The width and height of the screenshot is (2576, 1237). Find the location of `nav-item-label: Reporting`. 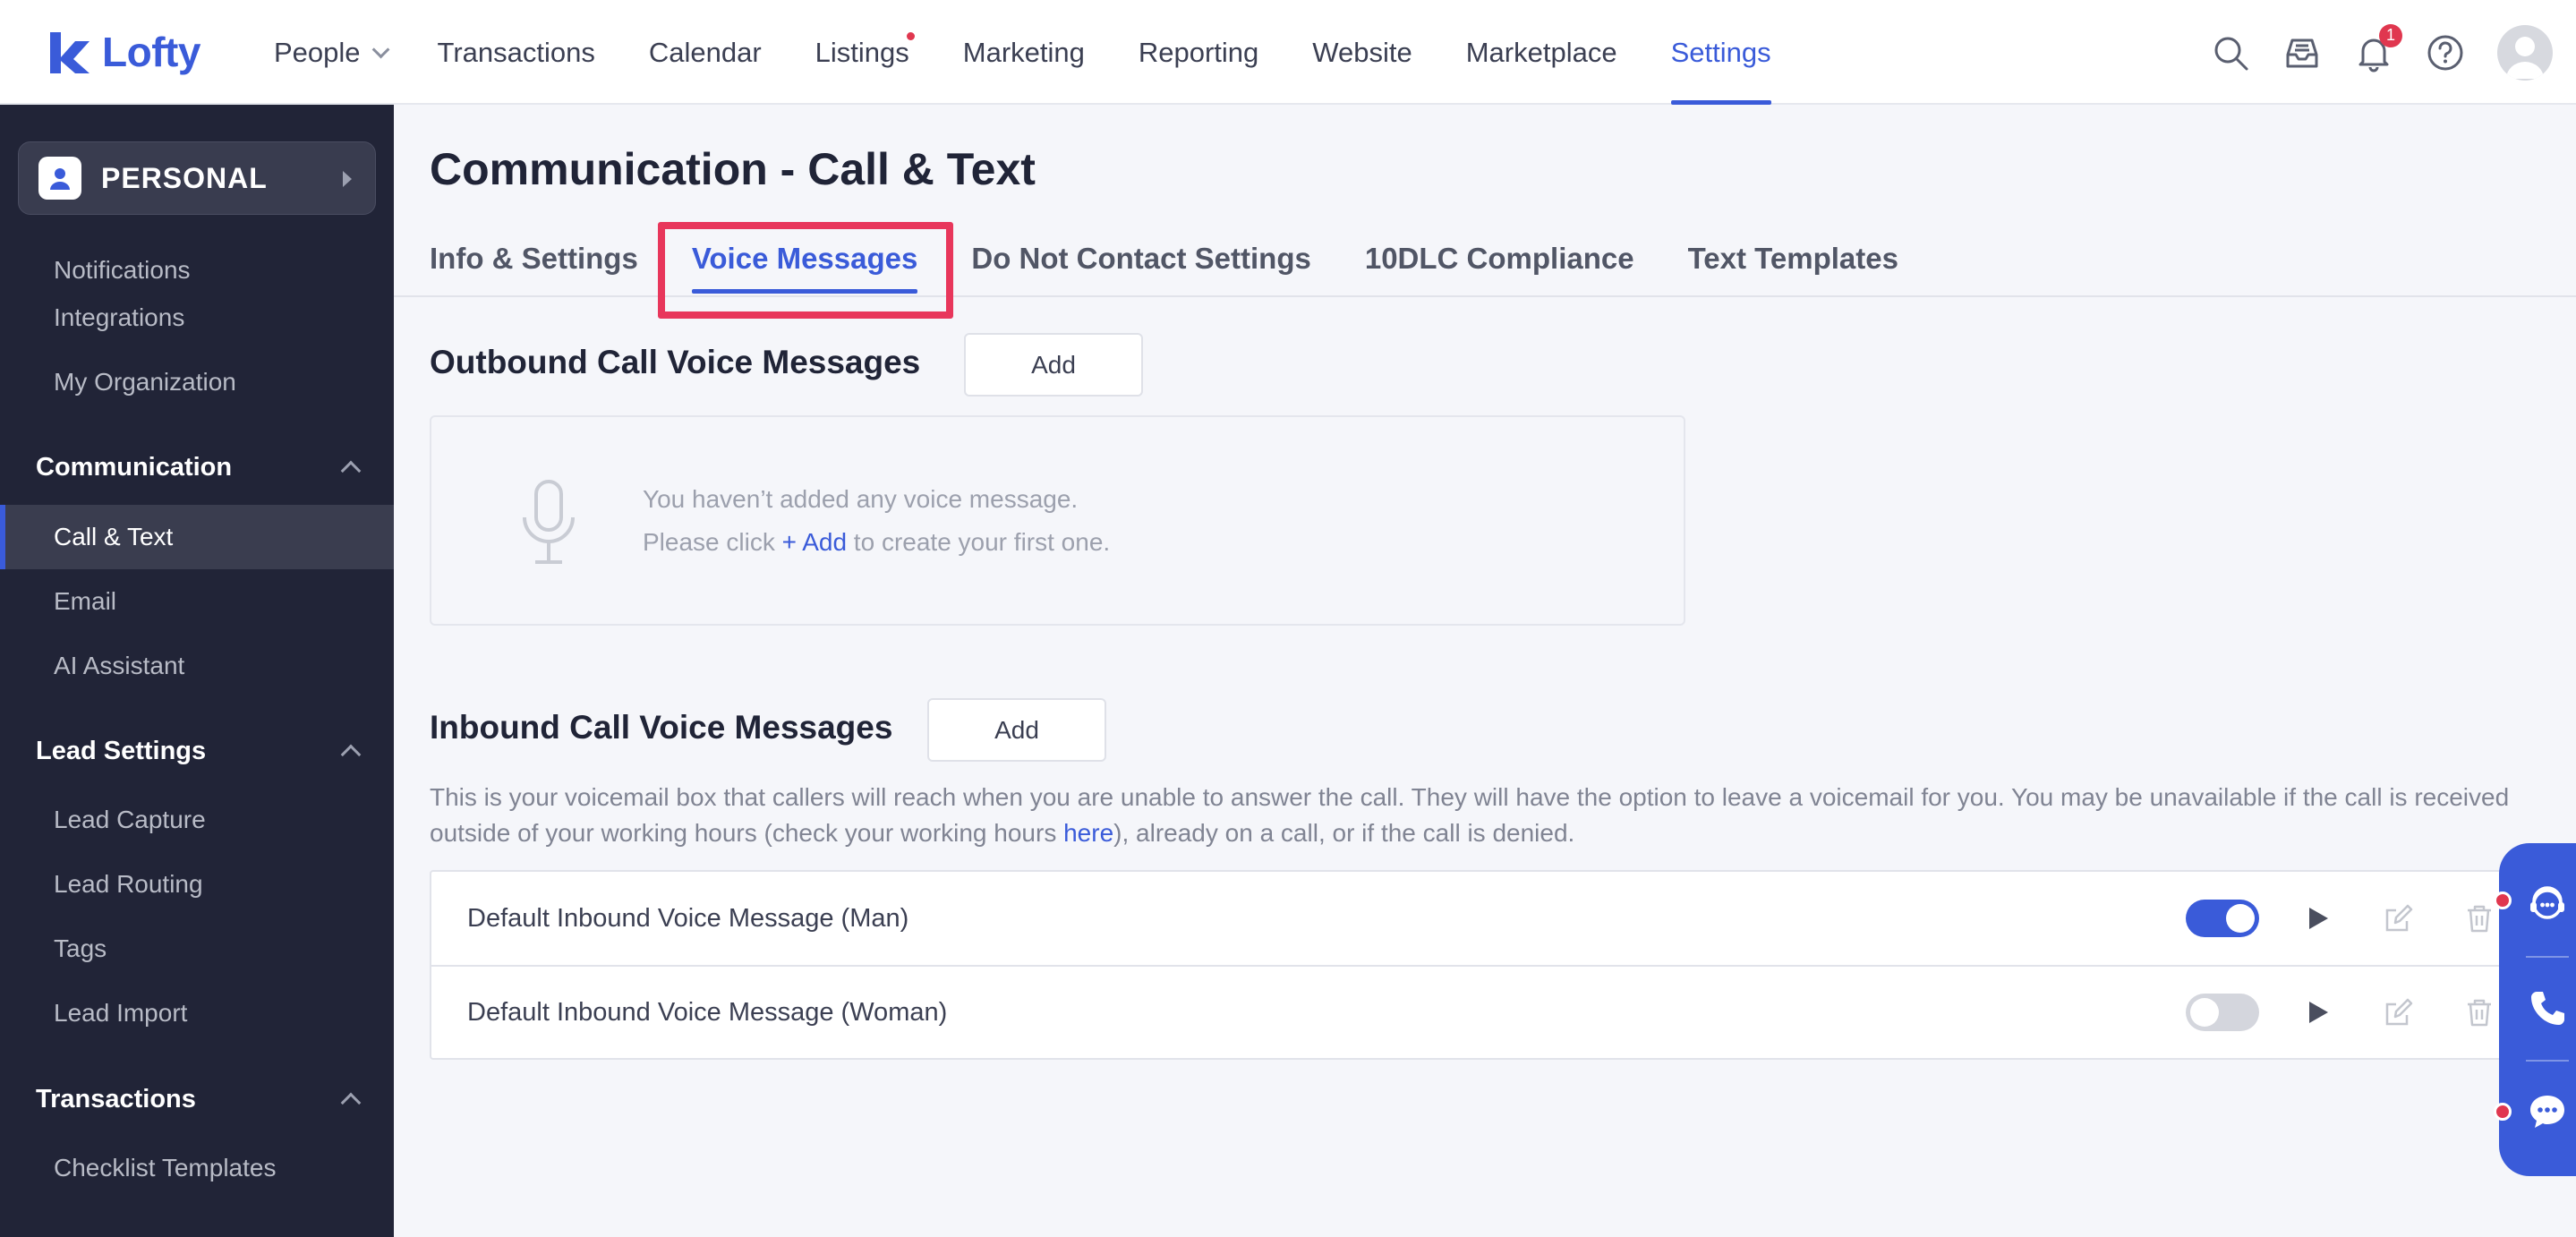

nav-item-label: Reporting is located at coordinates (1198, 52).